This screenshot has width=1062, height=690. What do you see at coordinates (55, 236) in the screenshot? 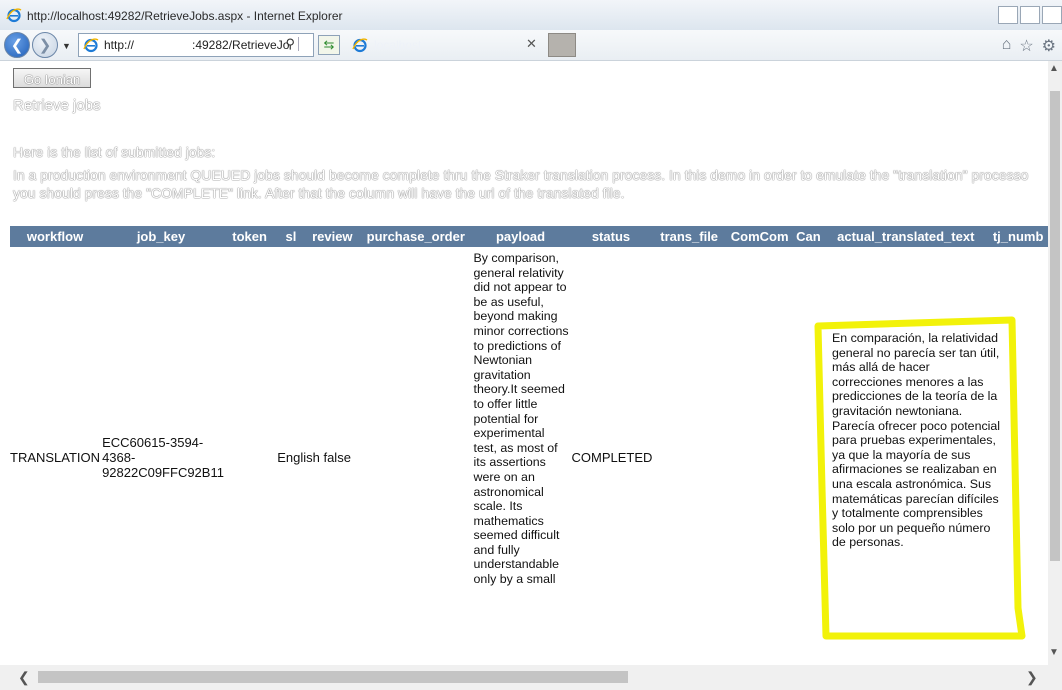
I see `col-header: workflow` at bounding box center [55, 236].